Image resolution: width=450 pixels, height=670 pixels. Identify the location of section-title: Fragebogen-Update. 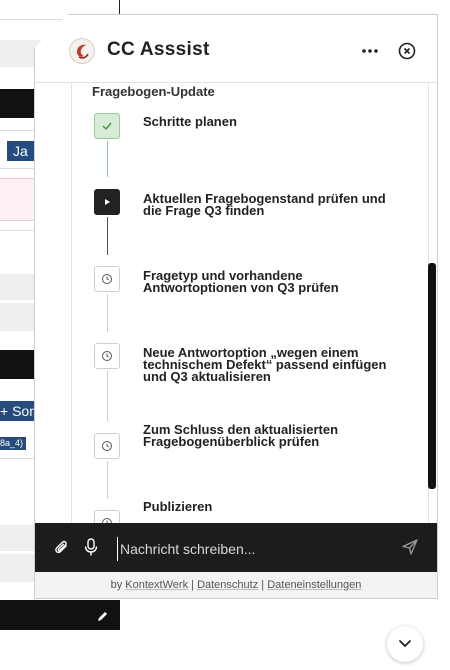
(153, 91).